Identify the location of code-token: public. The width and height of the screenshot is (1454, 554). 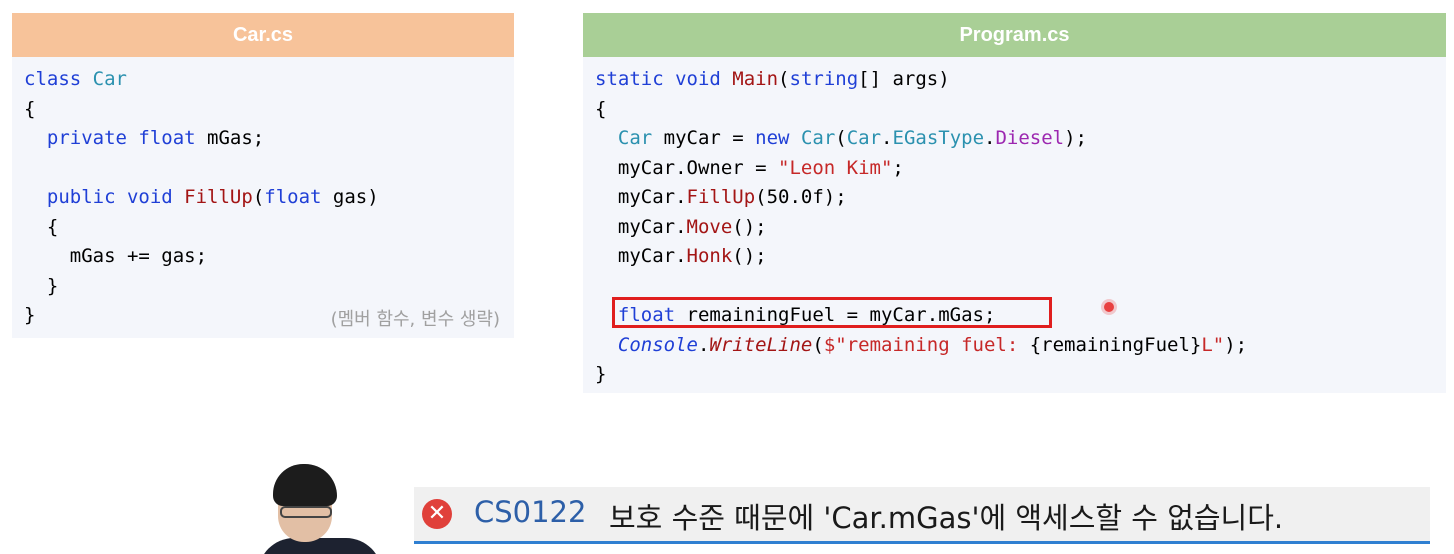
(86, 197).